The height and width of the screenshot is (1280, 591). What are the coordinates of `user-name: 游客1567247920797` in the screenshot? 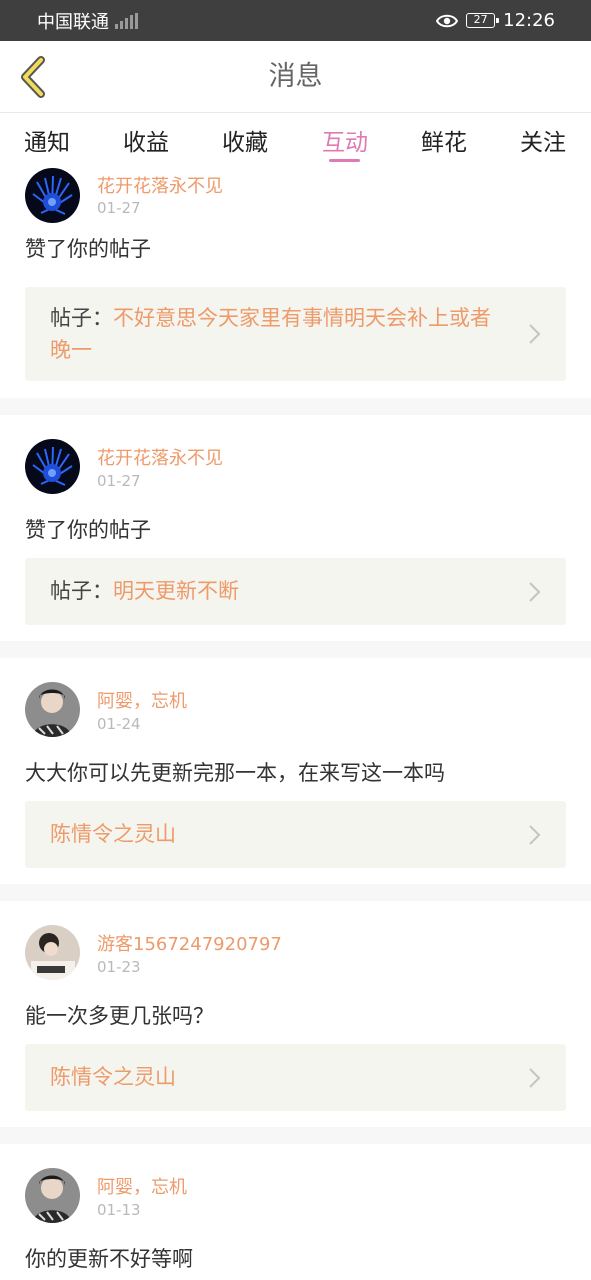 It's located at (189, 943).